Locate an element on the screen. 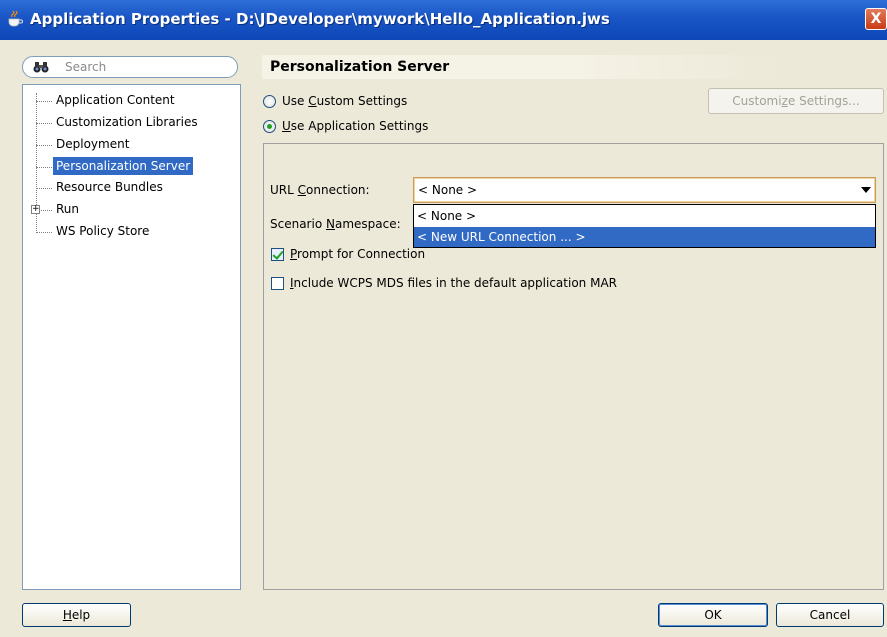 This screenshot has width=887, height=637. url-connection-label: URL Connection: is located at coordinates (320, 190).